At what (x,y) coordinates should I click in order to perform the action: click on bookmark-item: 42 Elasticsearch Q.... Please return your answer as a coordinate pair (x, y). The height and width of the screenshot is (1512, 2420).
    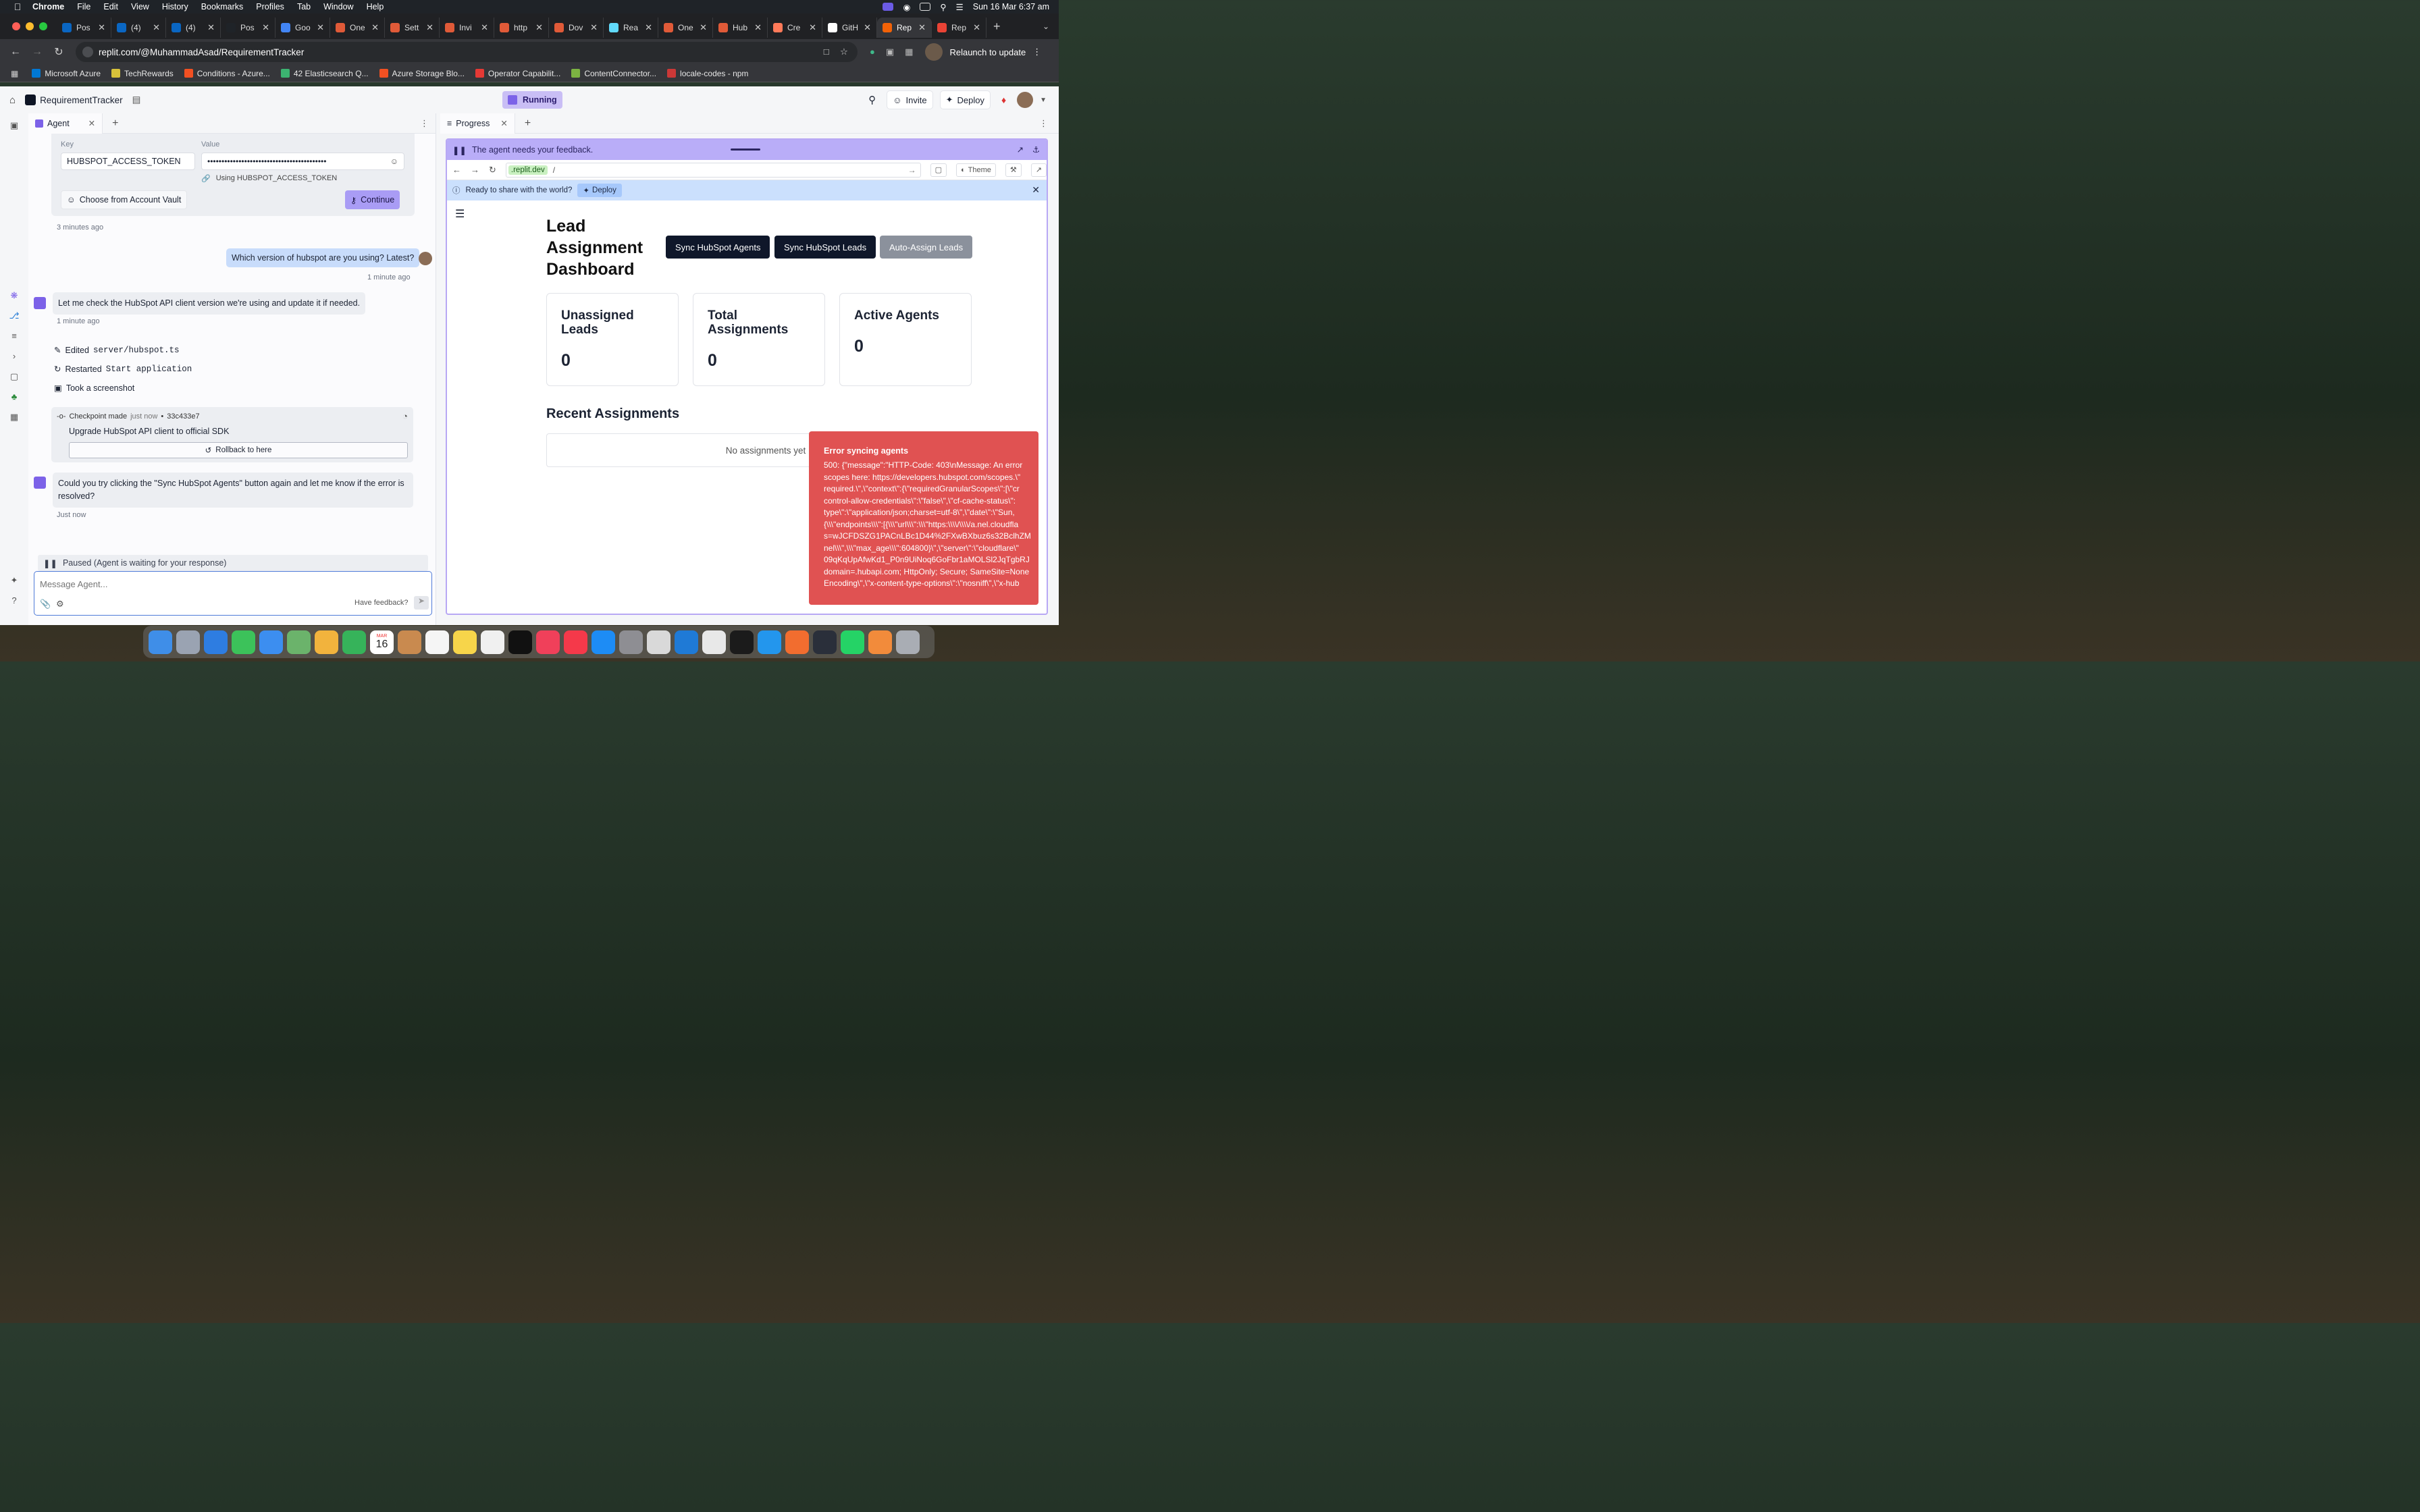
    Looking at the image, I should click on (324, 73).